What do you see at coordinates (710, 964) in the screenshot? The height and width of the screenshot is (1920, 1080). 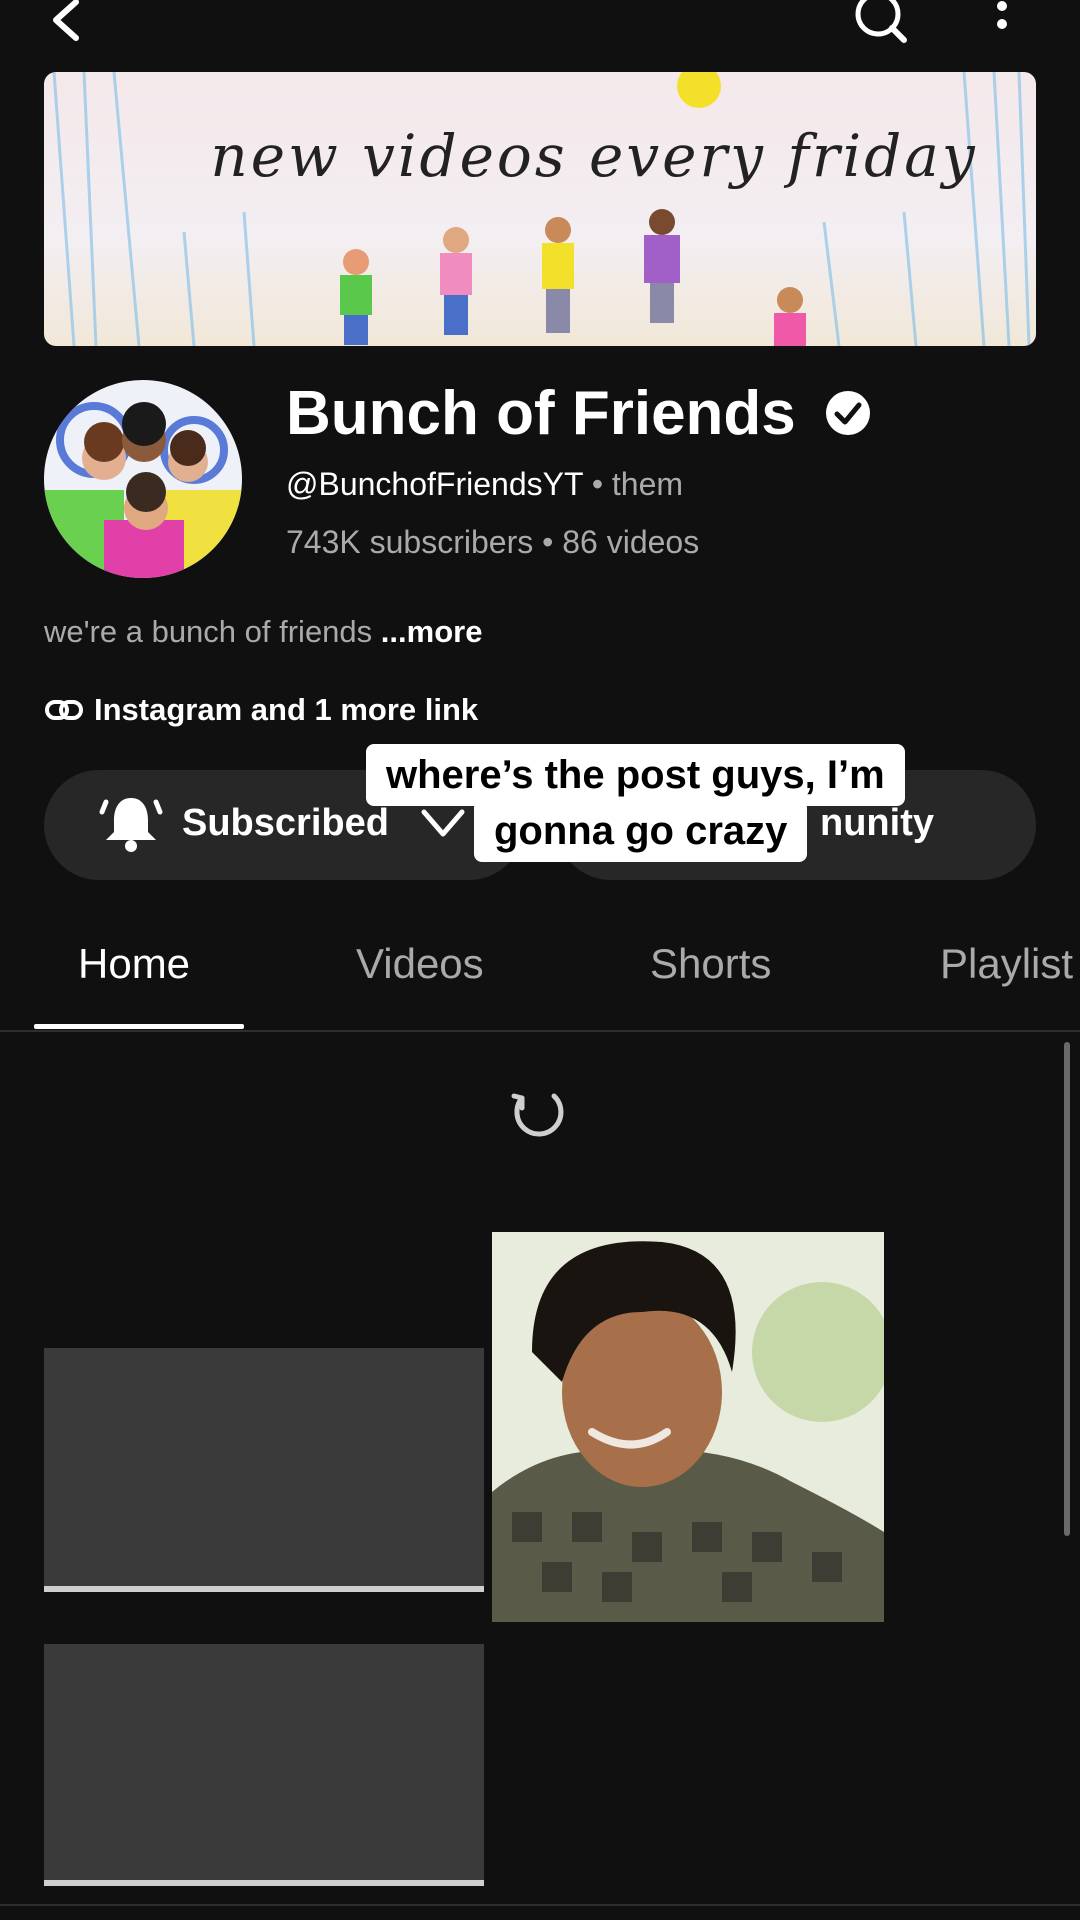 I see `tab-shorts: Shorts` at bounding box center [710, 964].